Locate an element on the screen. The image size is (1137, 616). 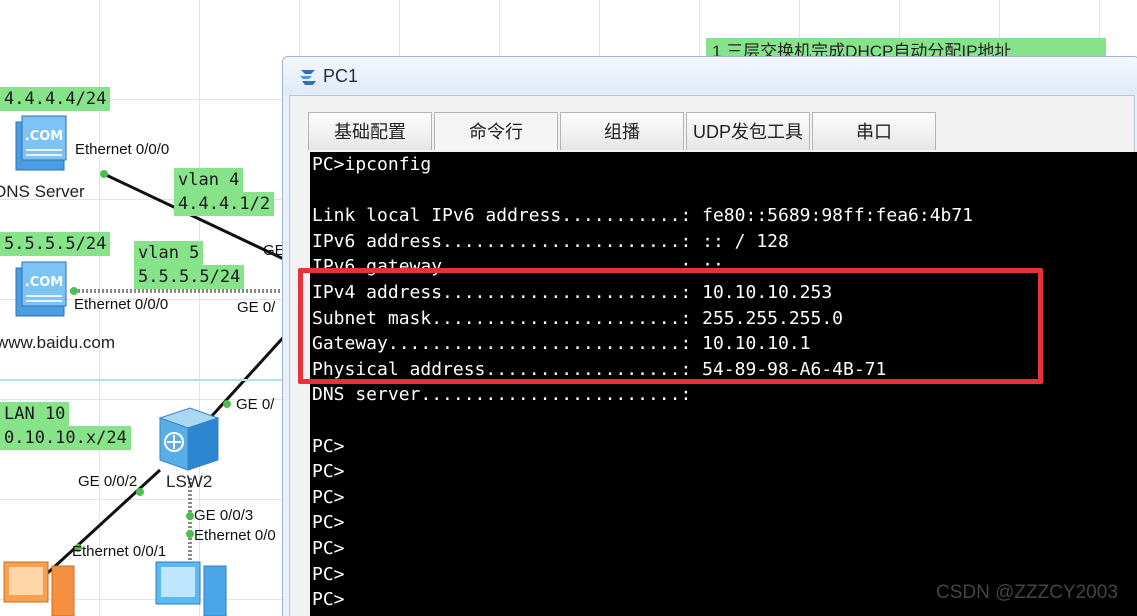
eth-right-label: Ethernet 0/0 is located at coordinates (235, 535).